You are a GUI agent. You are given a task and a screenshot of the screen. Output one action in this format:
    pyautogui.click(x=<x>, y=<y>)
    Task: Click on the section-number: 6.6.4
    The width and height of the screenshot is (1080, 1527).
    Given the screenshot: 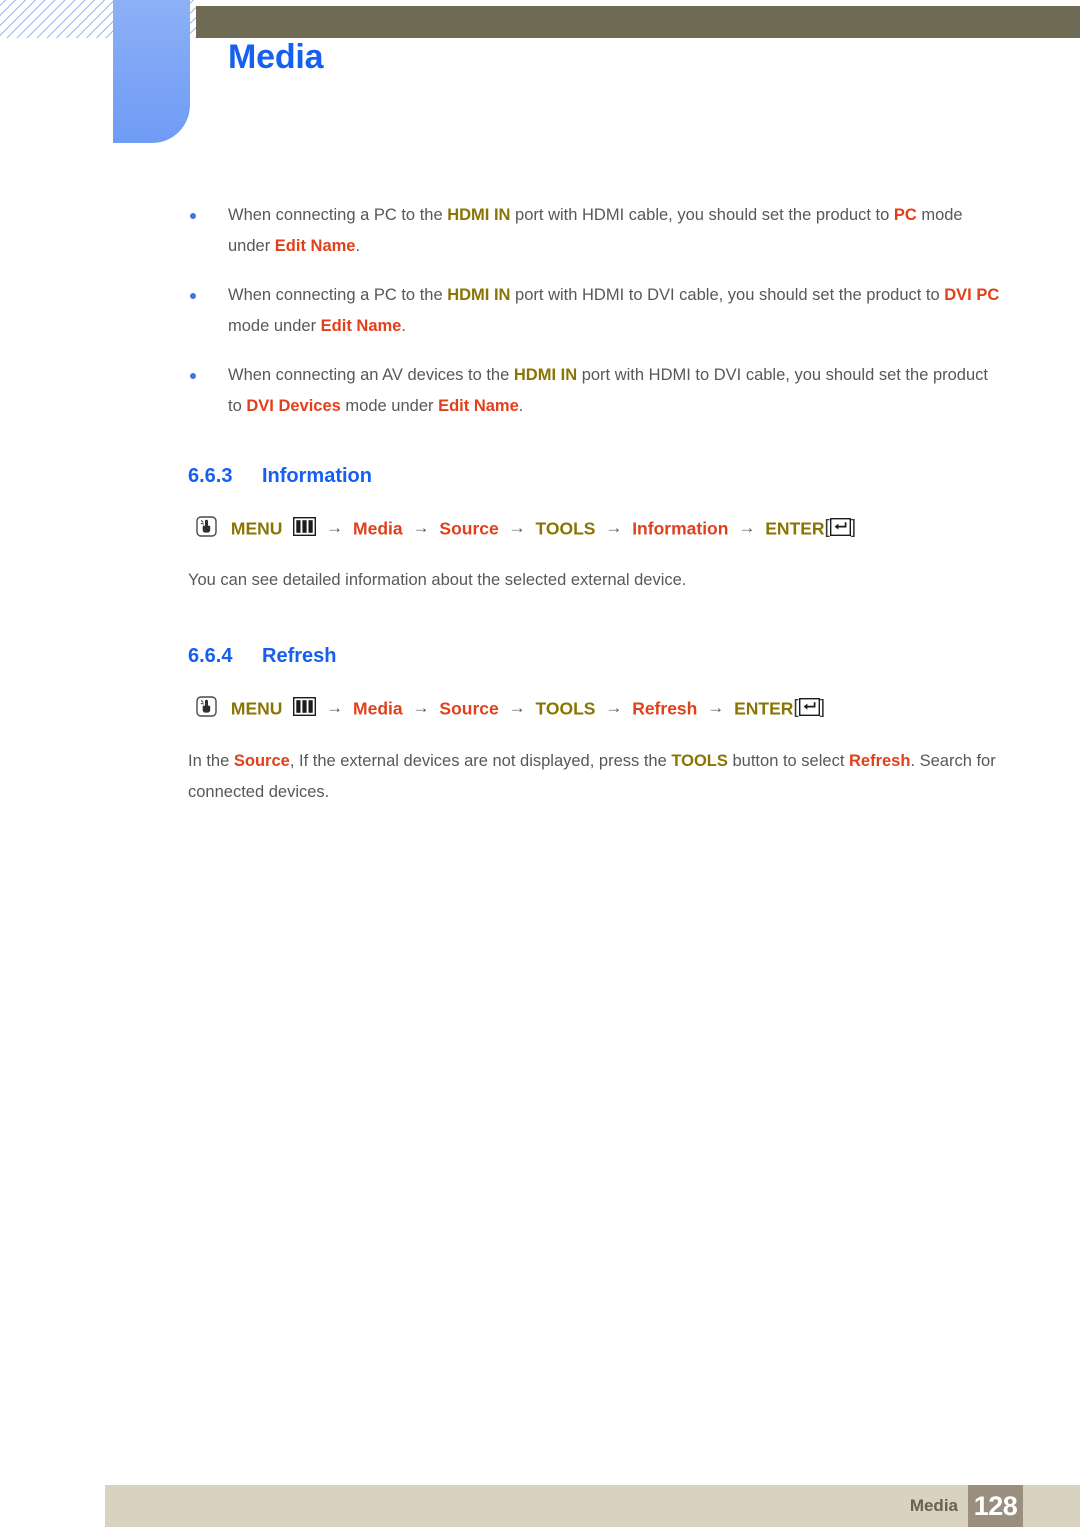 What is the action you would take?
    pyautogui.click(x=210, y=656)
    